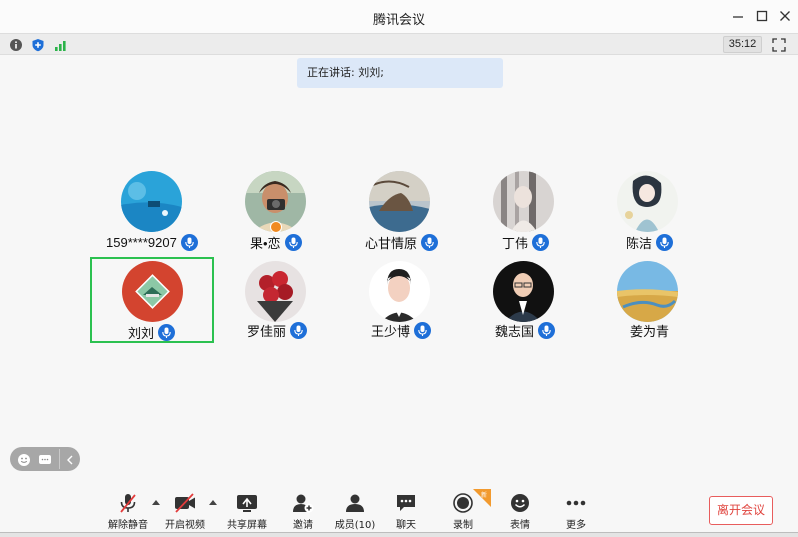 This screenshot has width=798, height=537. What do you see at coordinates (391, 243) in the screenshot?
I see `participant-name: 心甘情原` at bounding box center [391, 243].